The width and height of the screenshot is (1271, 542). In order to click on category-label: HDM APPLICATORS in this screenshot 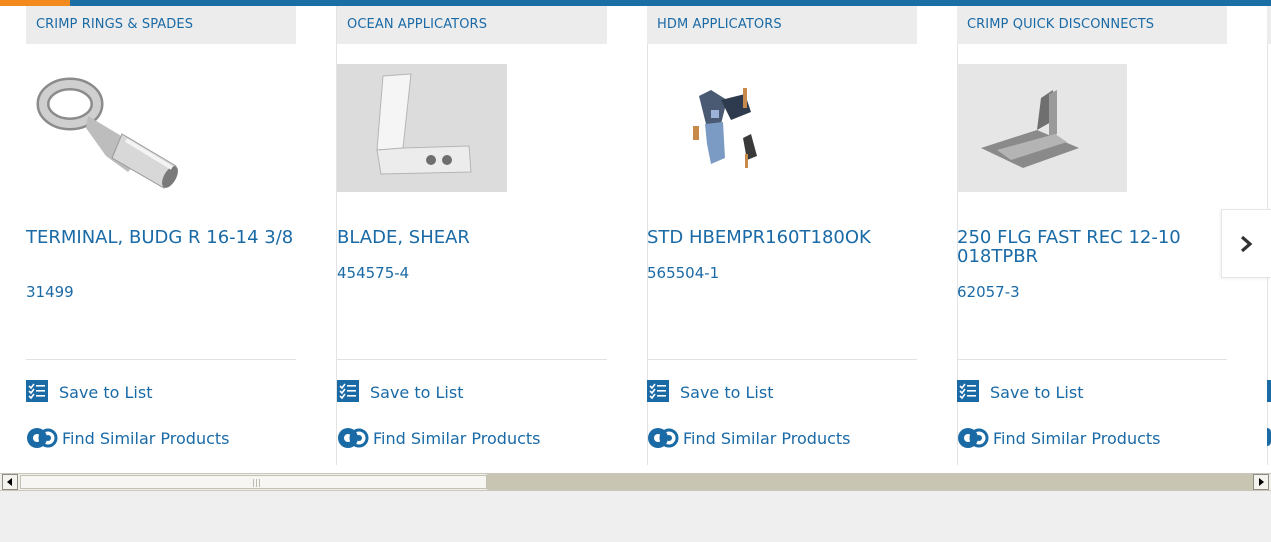, I will do `click(782, 25)`.